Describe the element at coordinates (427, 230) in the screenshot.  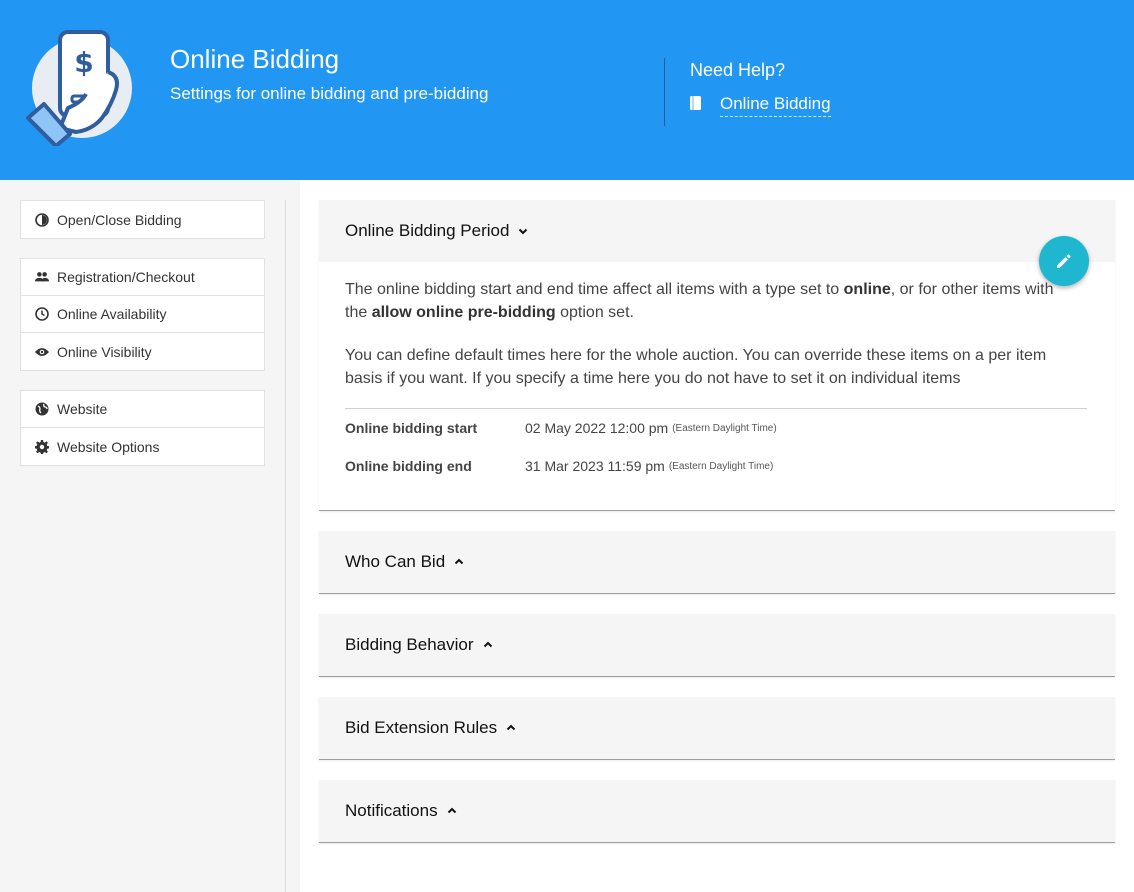
I see `panel-title: Online Bidding Period` at that location.